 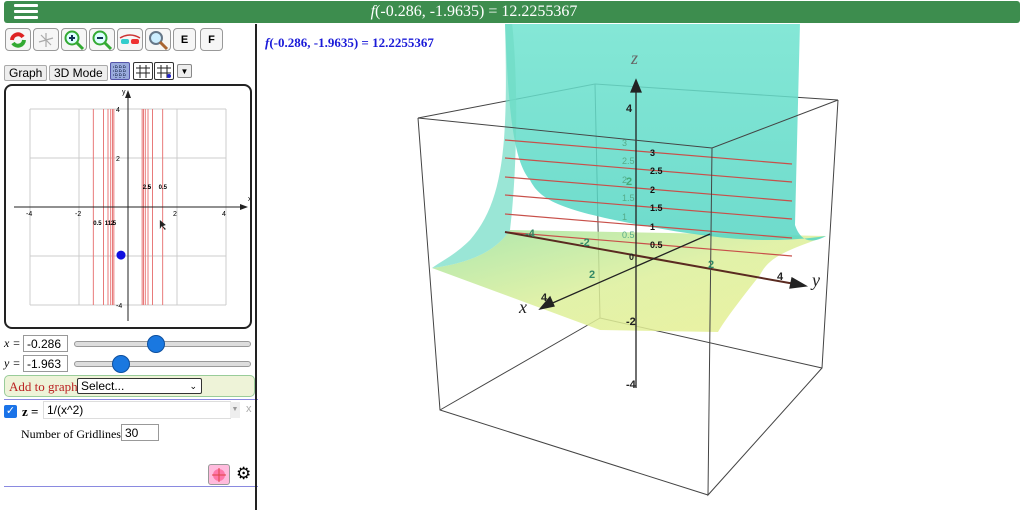 I want to click on x-label-text: x =, so click(x=12, y=343).